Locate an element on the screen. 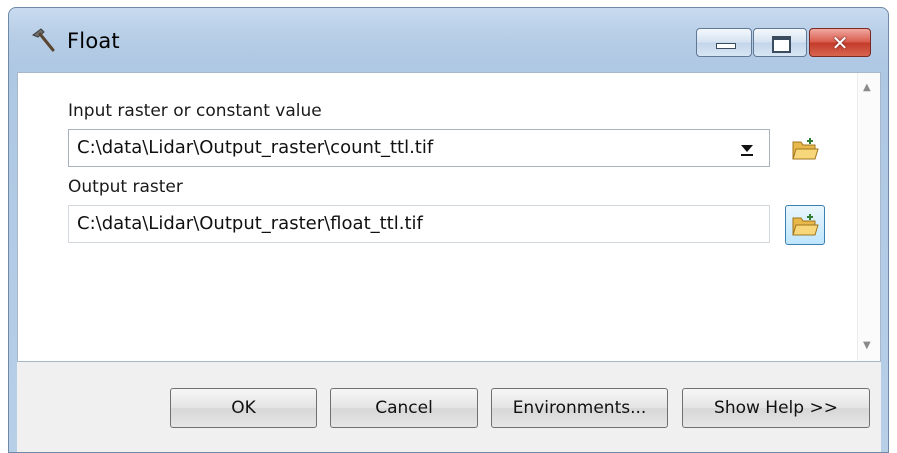 The width and height of the screenshot is (897, 453). input-raster-label: Input raster or constant value is located at coordinates (195, 111).